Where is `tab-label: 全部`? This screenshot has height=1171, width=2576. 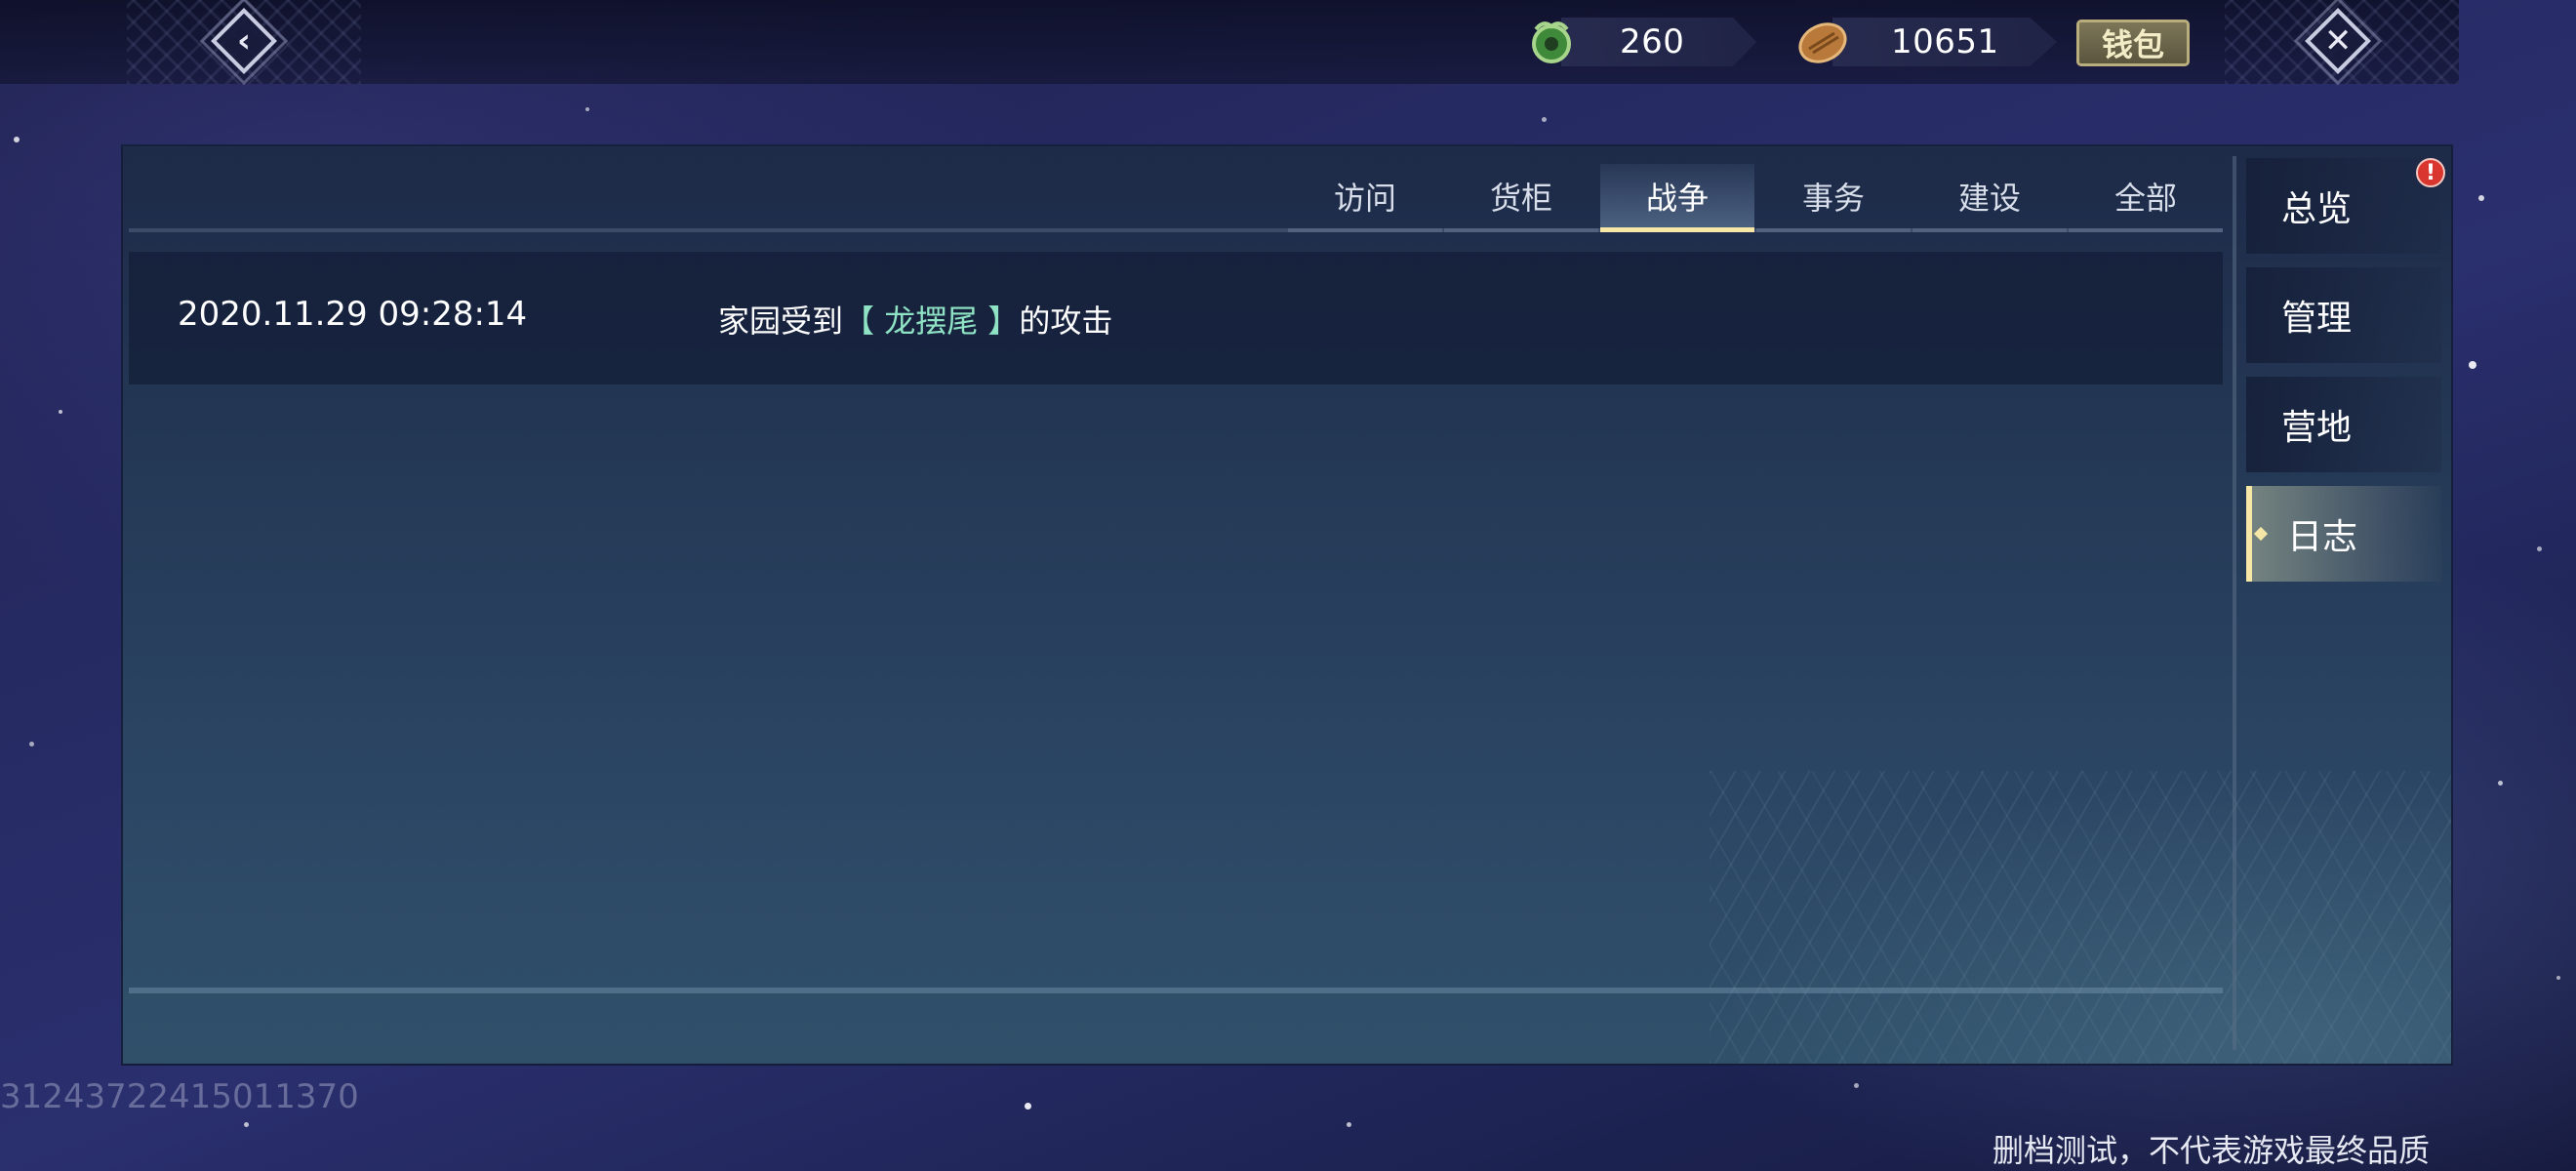
tab-label: 全部 is located at coordinates (2145, 198).